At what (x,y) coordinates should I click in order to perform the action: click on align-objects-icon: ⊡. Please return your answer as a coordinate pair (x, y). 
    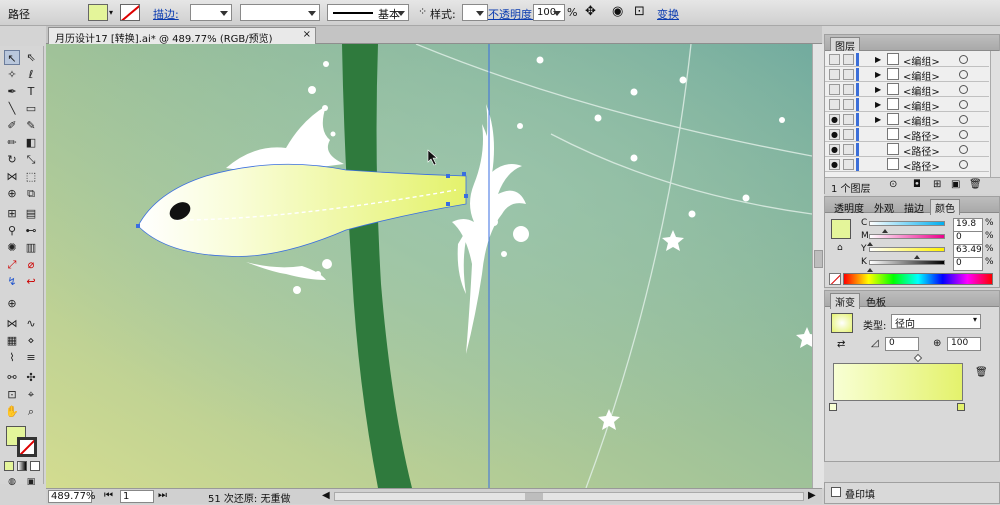
    Looking at the image, I should click on (639, 11).